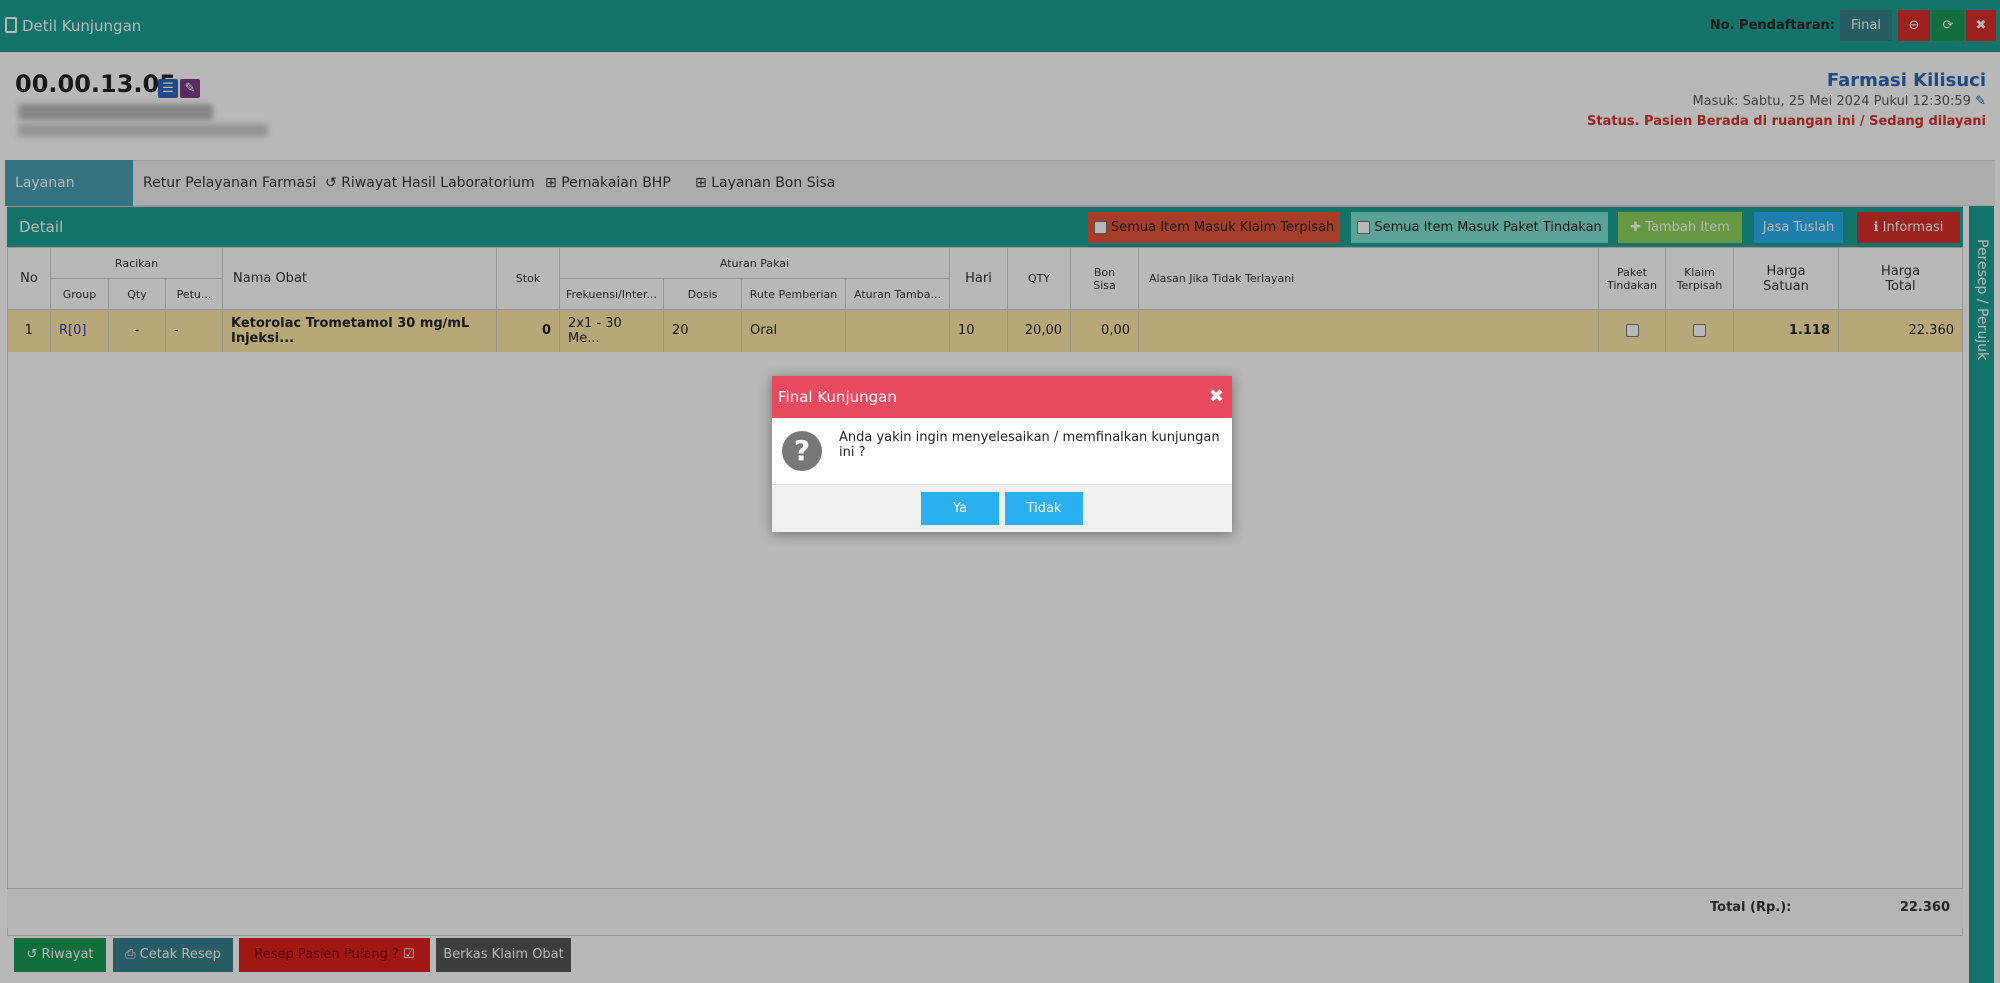 The image size is (2000, 983). Describe the element at coordinates (1216, 397) in the screenshot. I see `dialog-close-icon: ✖` at that location.